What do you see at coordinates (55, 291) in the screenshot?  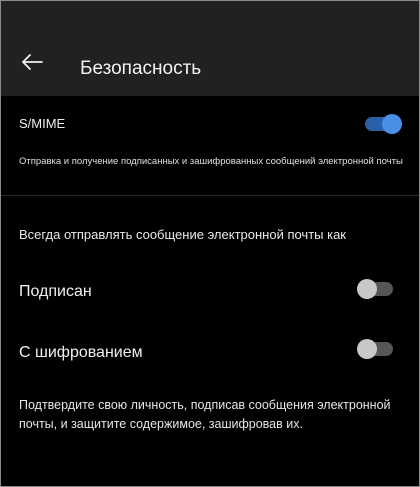 I see `signed-label: Подписан` at bounding box center [55, 291].